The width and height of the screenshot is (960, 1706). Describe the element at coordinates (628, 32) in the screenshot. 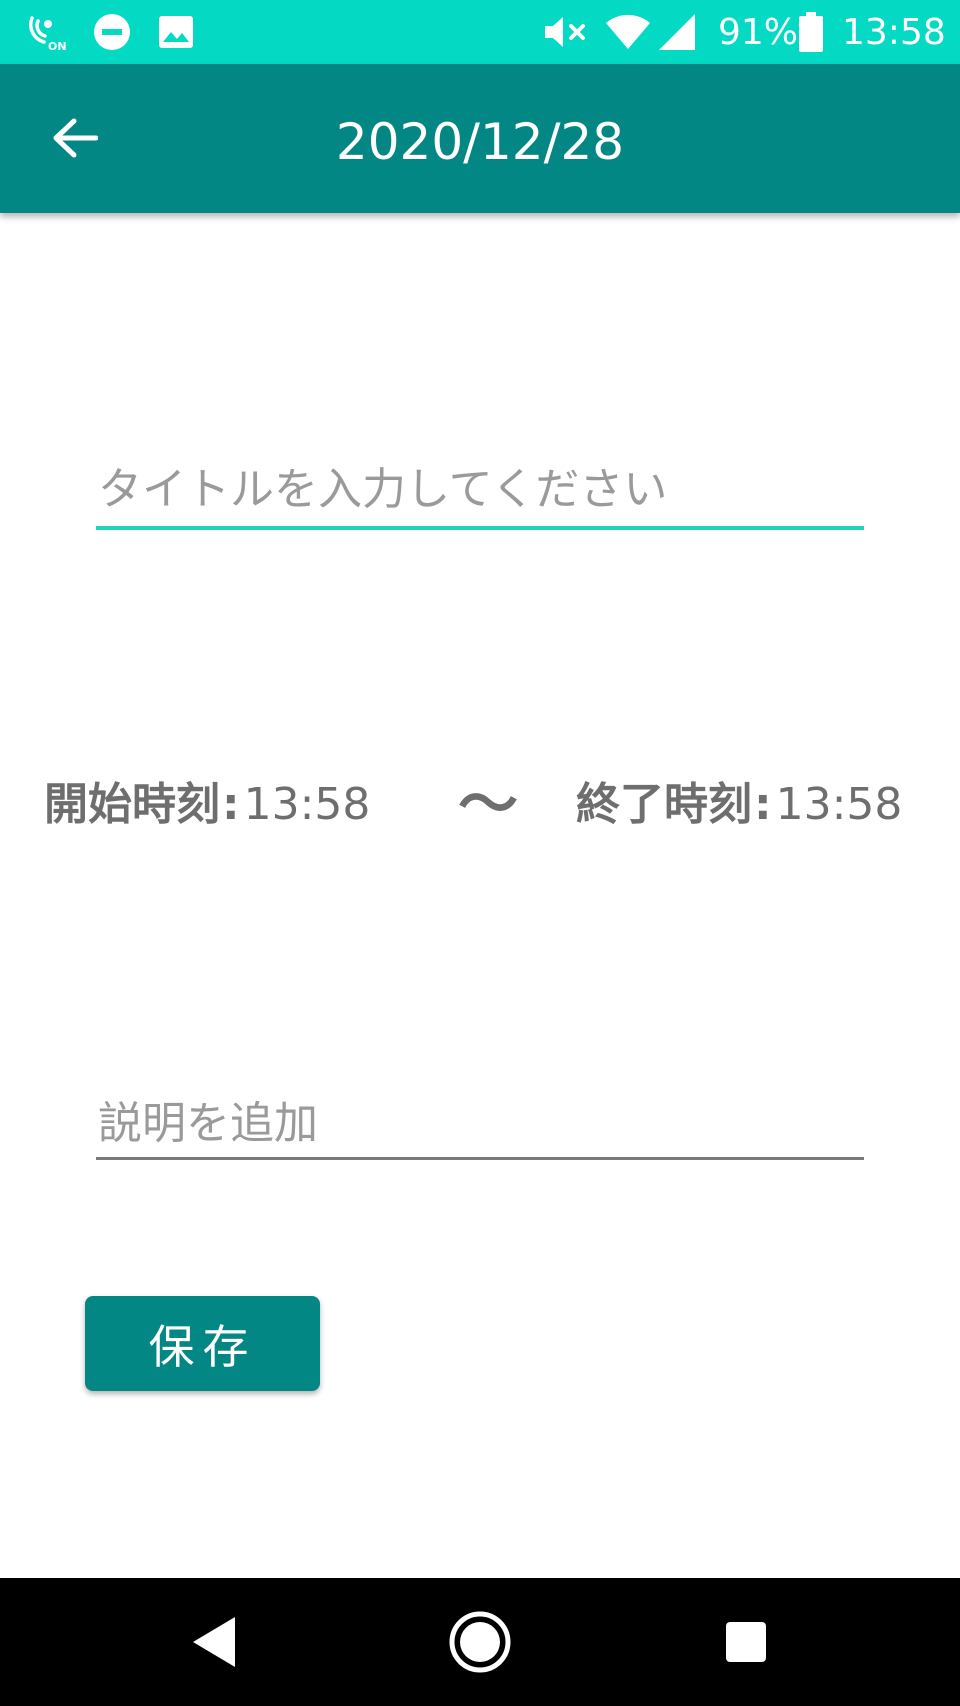

I see `wifi-icon` at that location.